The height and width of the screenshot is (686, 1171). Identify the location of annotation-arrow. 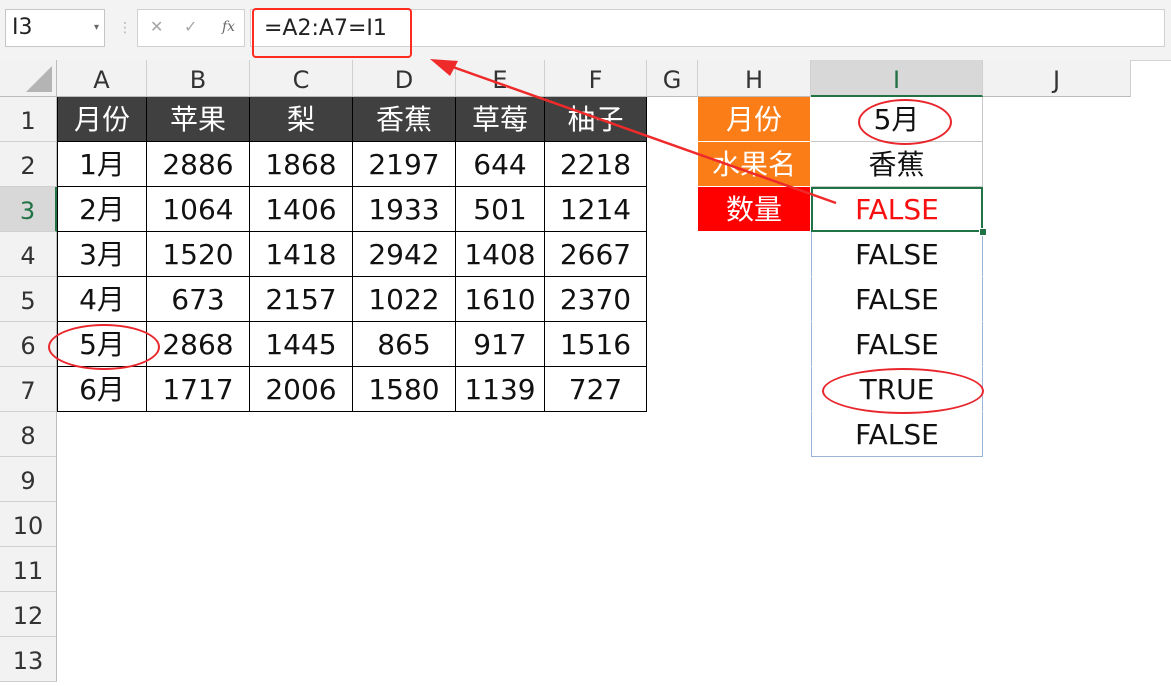
(633, 132).